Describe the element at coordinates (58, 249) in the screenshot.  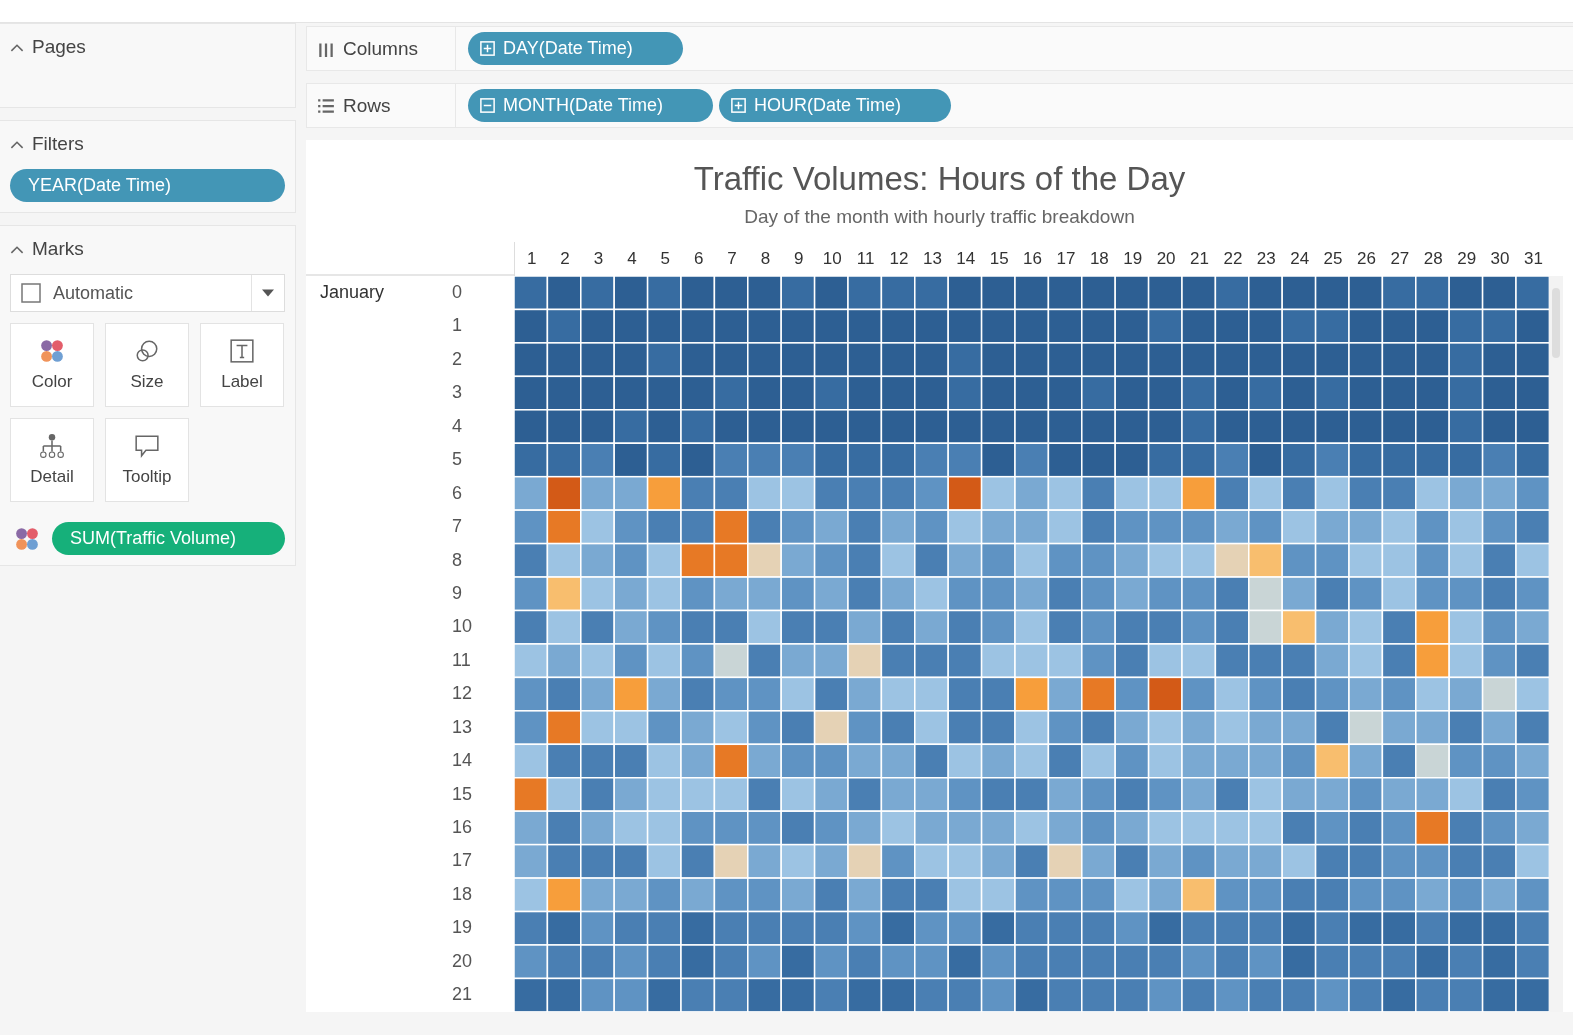
I see `section-title: Marks` at that location.